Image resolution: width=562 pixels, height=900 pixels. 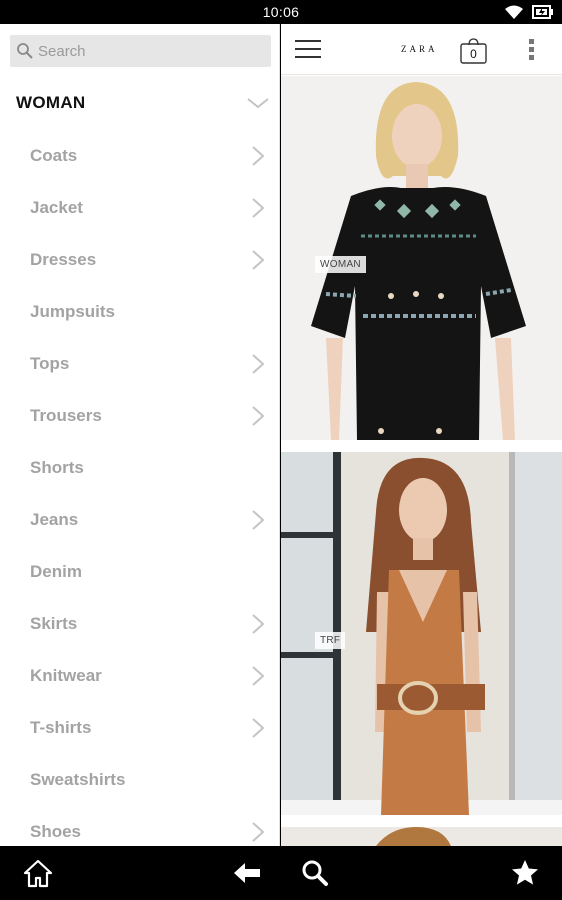 I want to click on category-label: Denim, so click(x=56, y=571).